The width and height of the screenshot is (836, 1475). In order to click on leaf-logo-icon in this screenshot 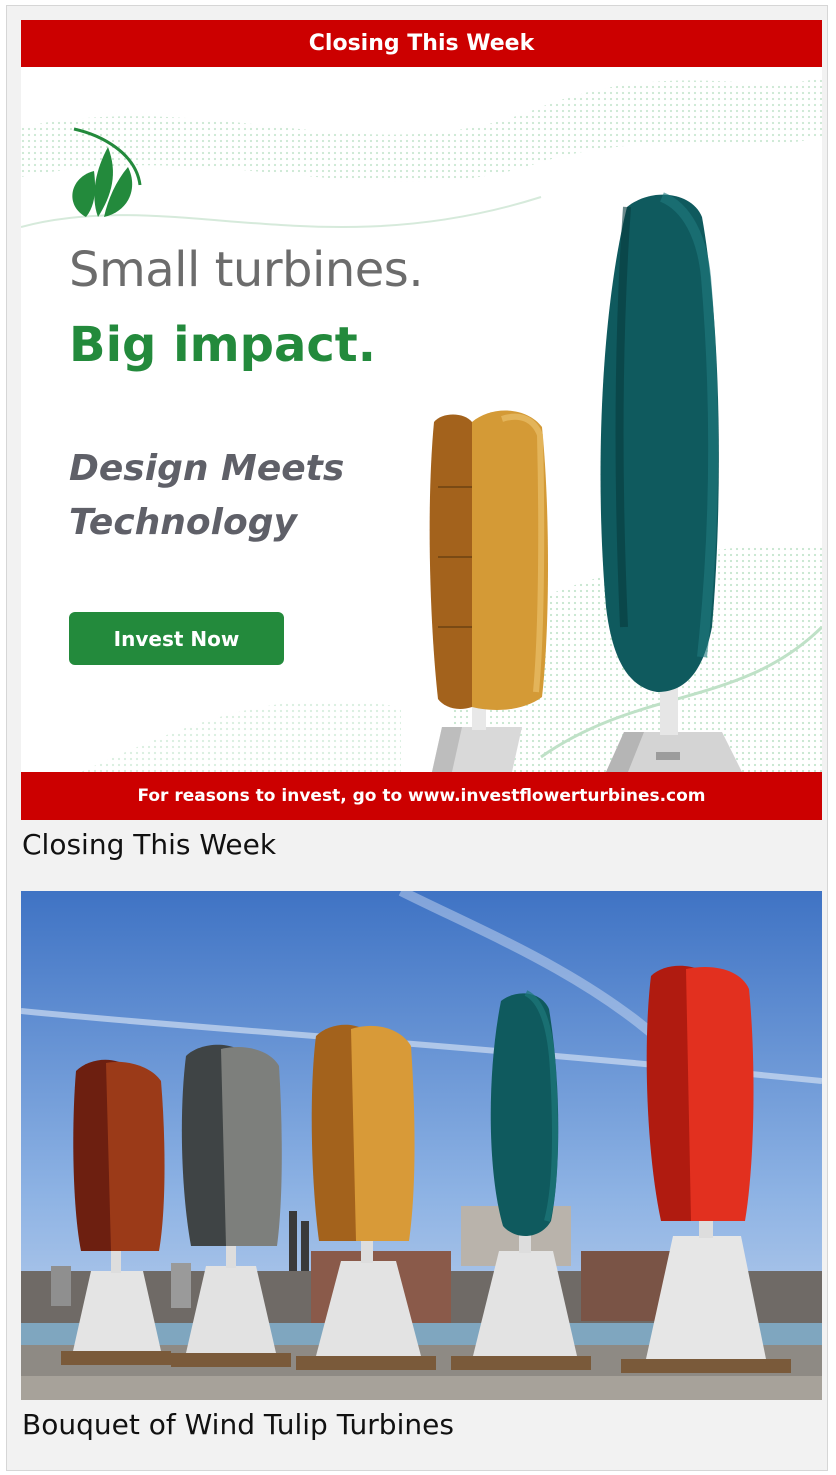, I will do `click(107, 172)`.